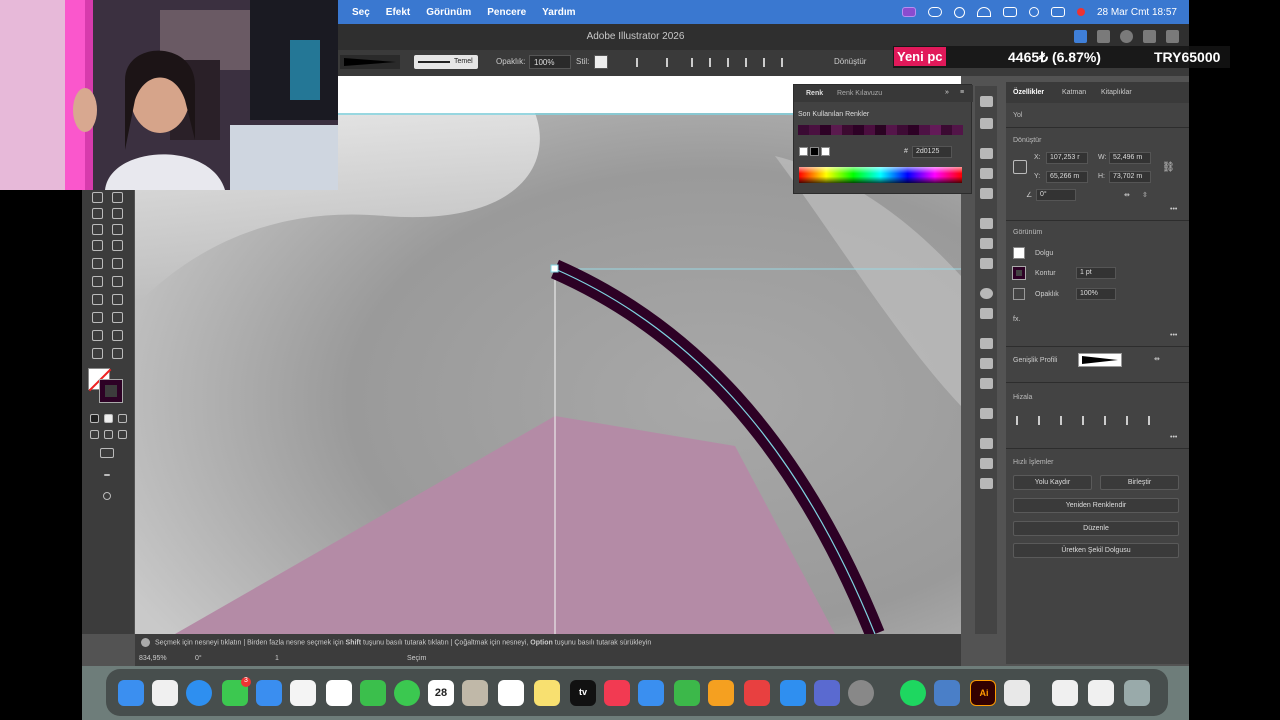 The width and height of the screenshot is (1280, 720). What do you see at coordinates (1157, 359) in the screenshot?
I see `flip-profile-icon: ⇹` at bounding box center [1157, 359].